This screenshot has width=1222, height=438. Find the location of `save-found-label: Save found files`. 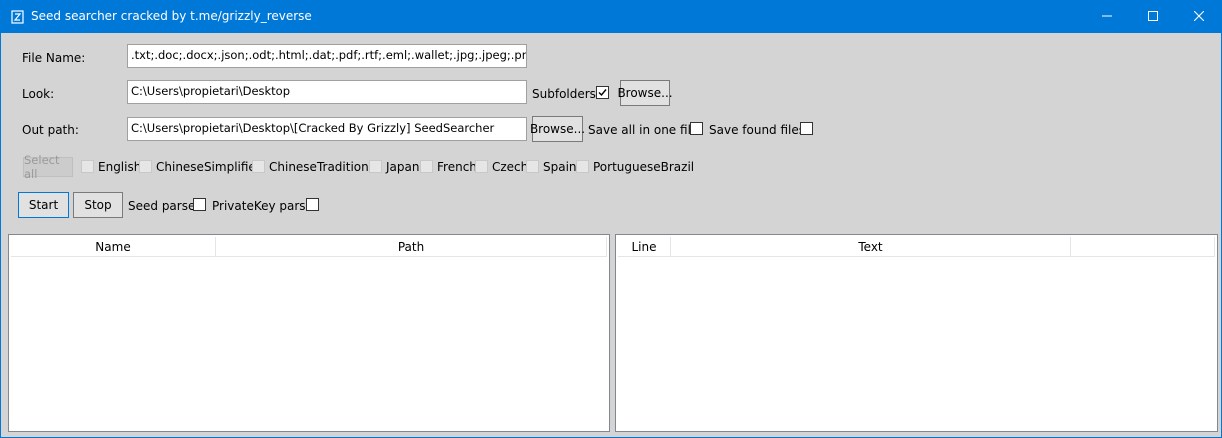

save-found-label: Save found files is located at coordinates (757, 130).